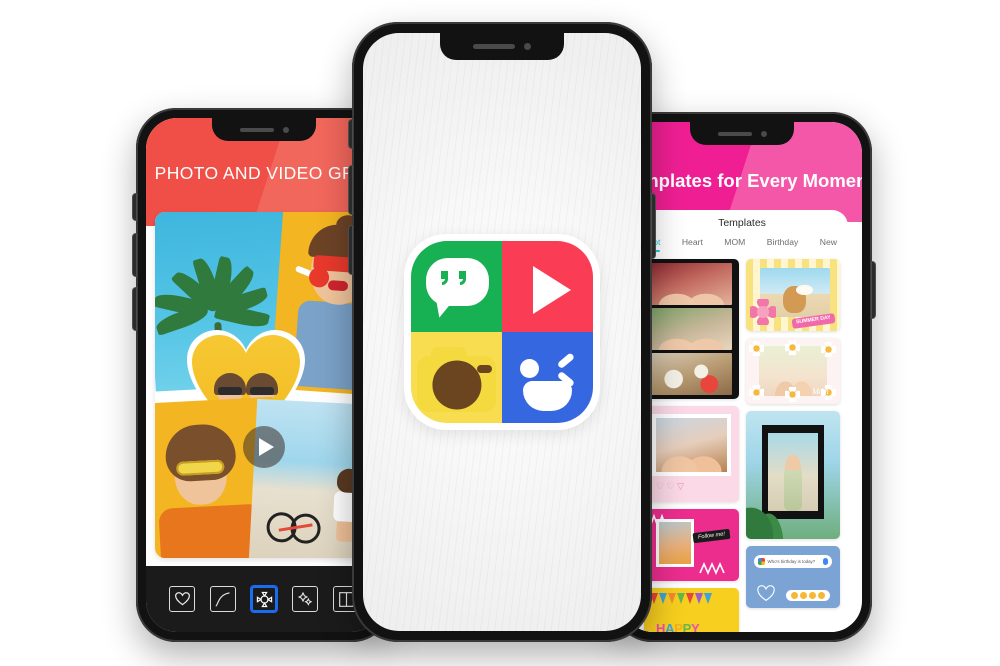 This screenshot has height=666, width=1000. What do you see at coordinates (547, 377) in the screenshot?
I see `wink-face-quadrant` at bounding box center [547, 377].